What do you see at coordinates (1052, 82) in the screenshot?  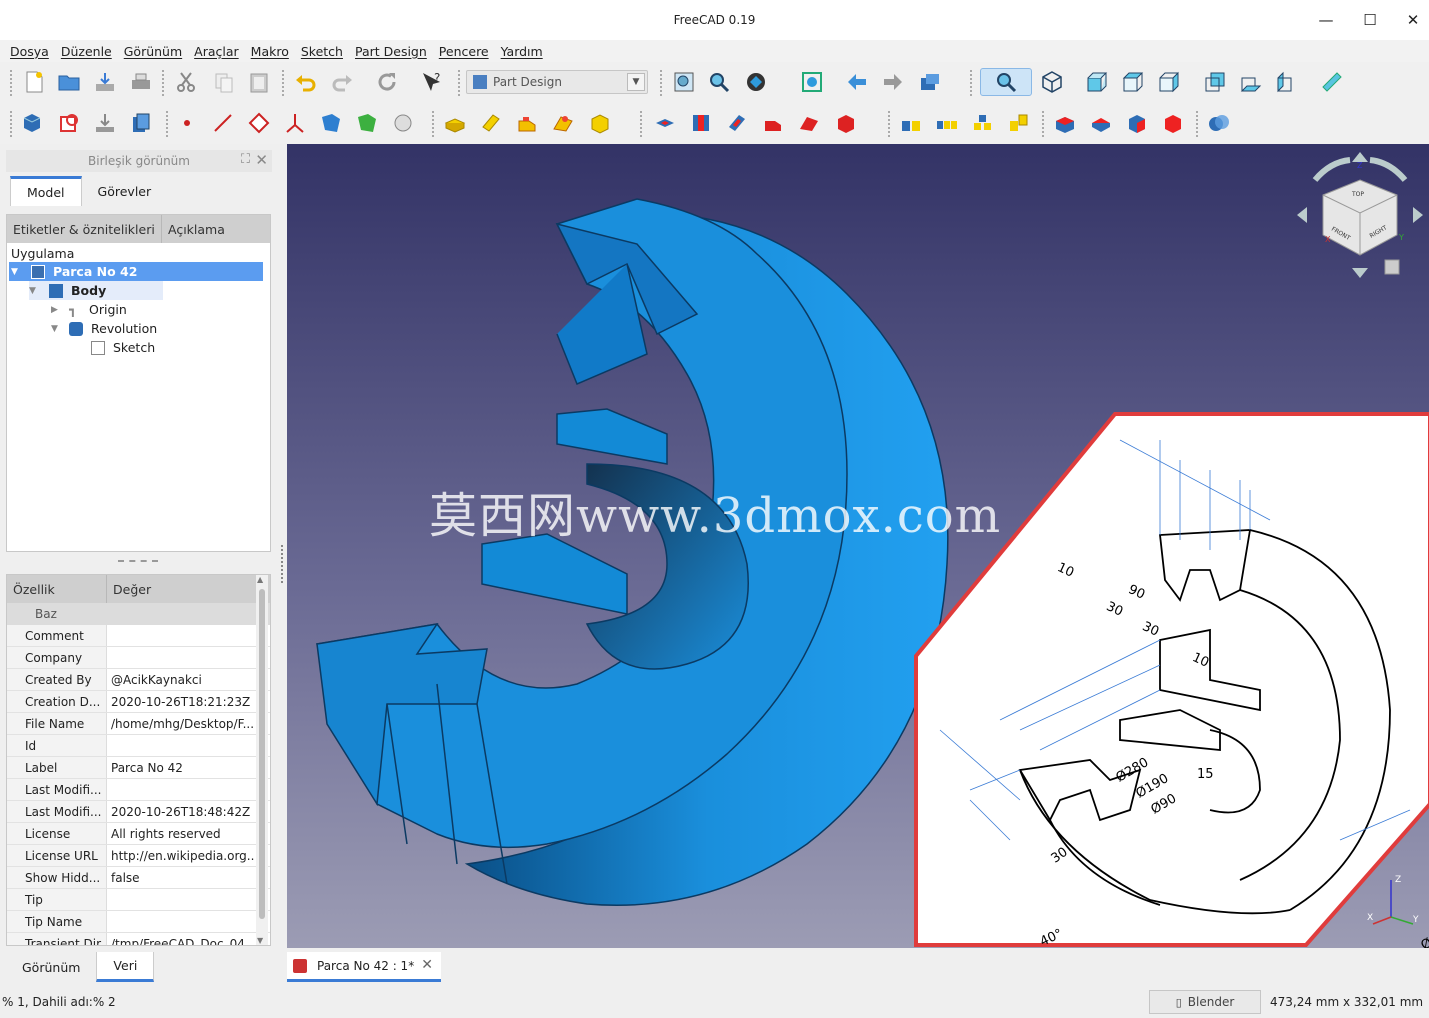 I see `isometric-view-button` at bounding box center [1052, 82].